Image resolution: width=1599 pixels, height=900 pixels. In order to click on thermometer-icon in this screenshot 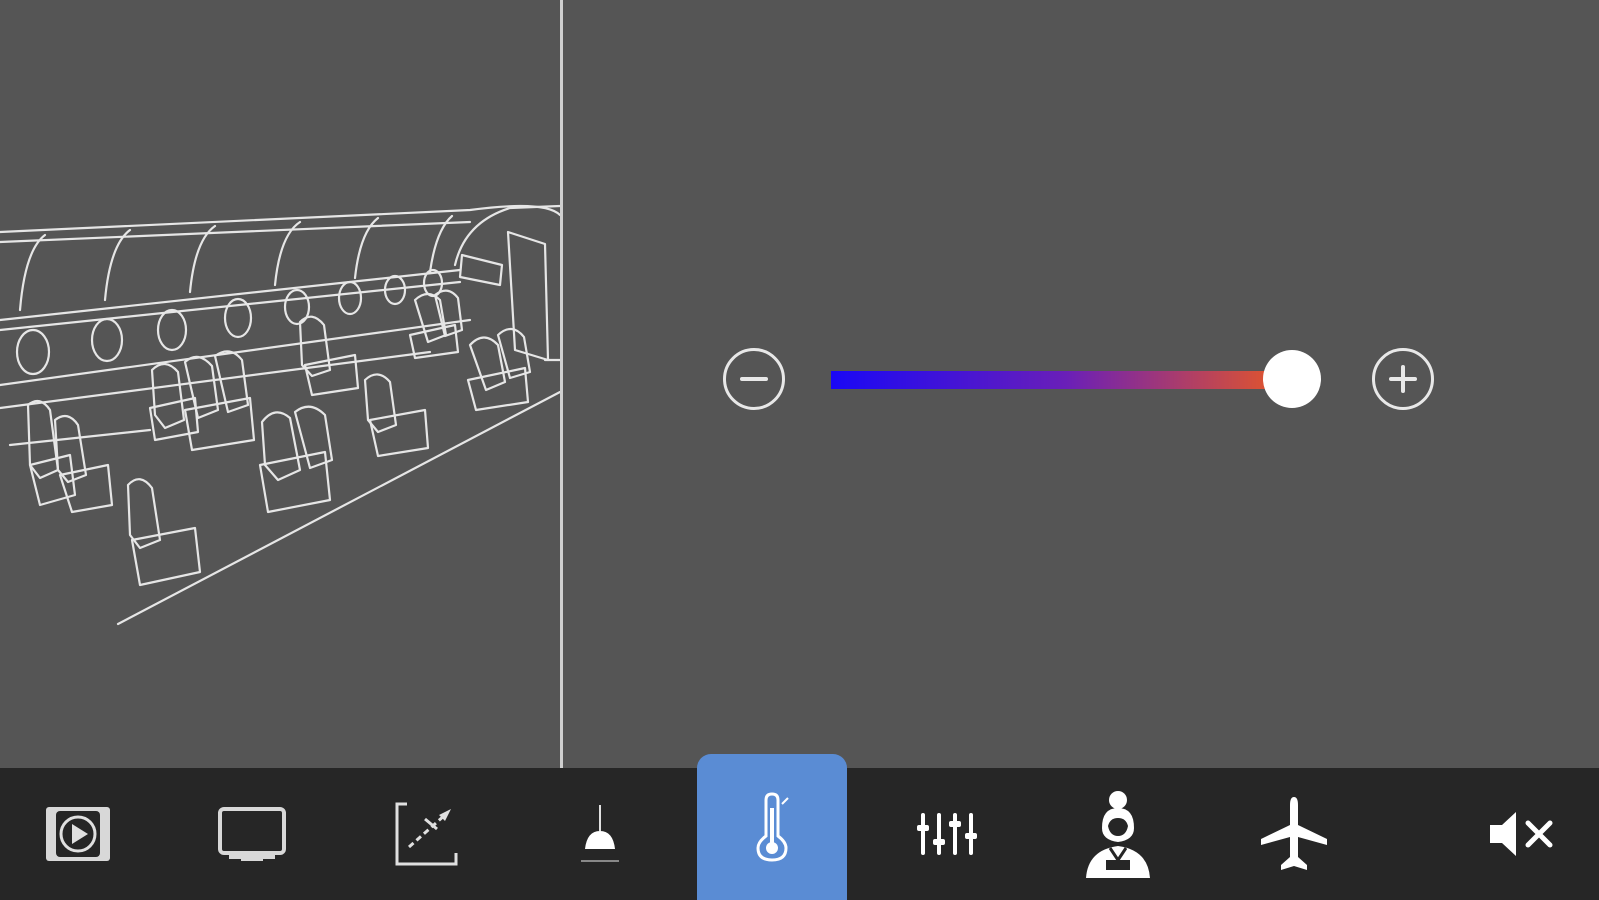, I will do `click(772, 827)`.